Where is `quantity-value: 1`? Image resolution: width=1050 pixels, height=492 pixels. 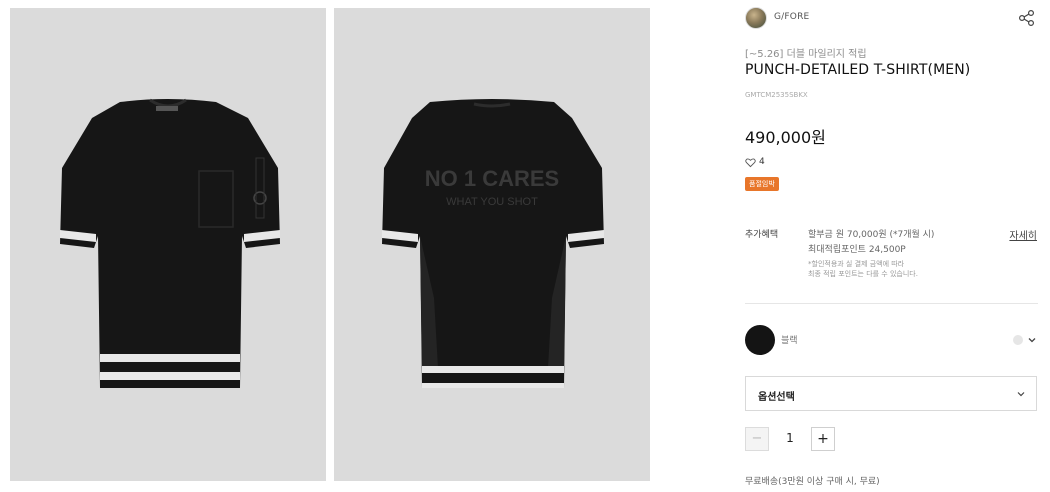
quantity-value: 1 is located at coordinates (790, 438).